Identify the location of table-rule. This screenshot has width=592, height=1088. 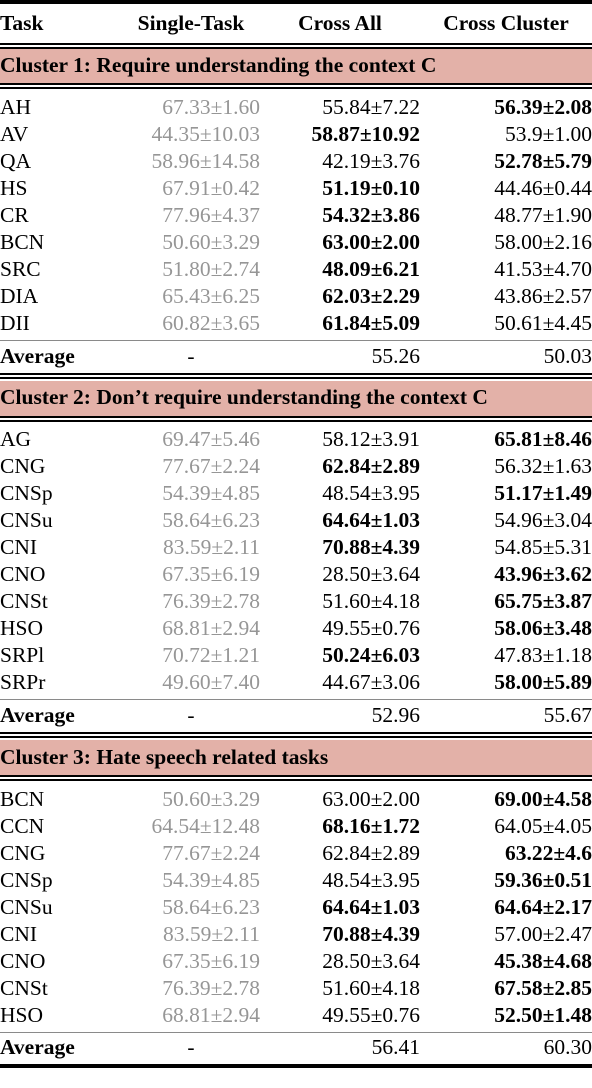
(296, 1066).